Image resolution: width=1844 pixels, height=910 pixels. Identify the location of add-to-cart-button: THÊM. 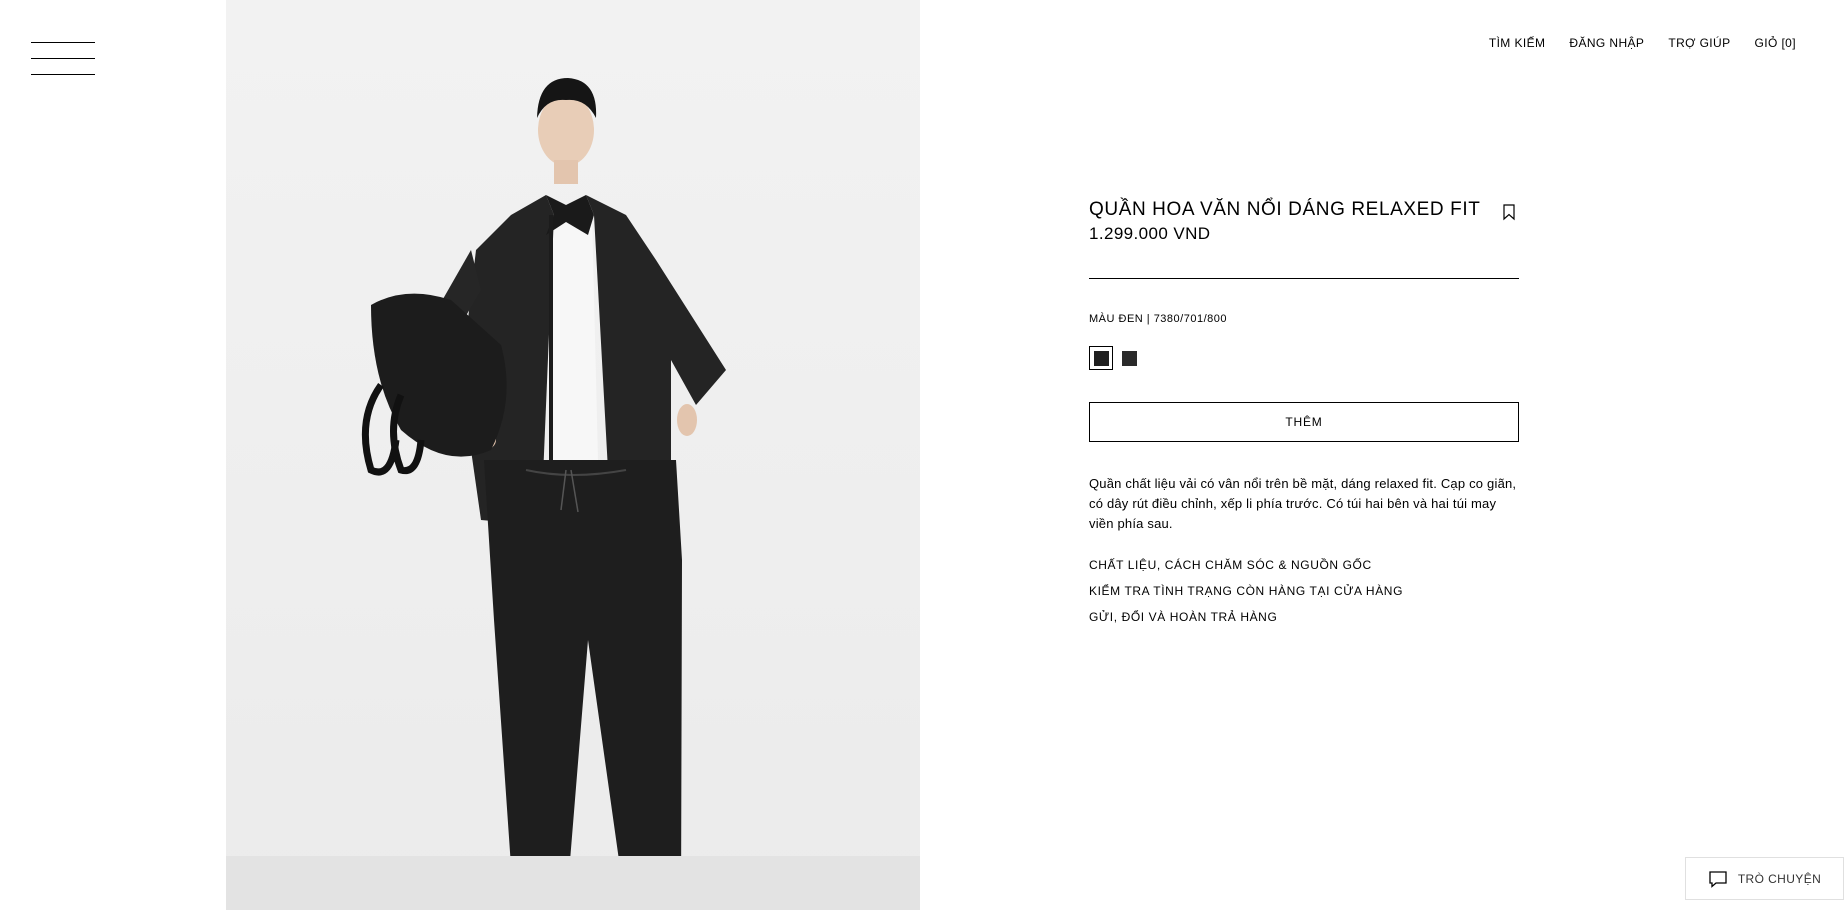
(1304, 422).